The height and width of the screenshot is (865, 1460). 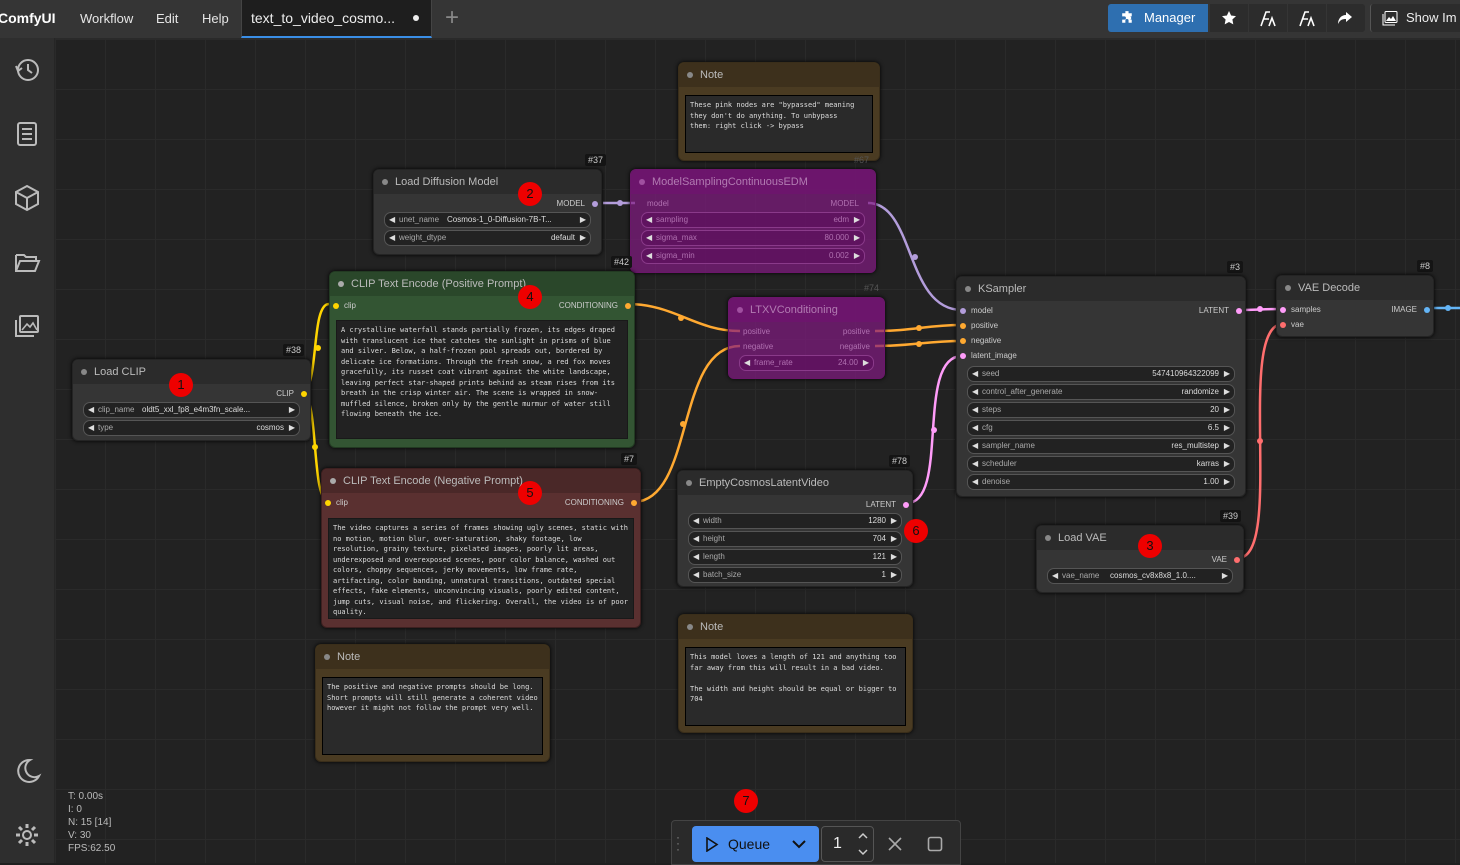 I want to click on output-vae-socket, so click(x=1237, y=560).